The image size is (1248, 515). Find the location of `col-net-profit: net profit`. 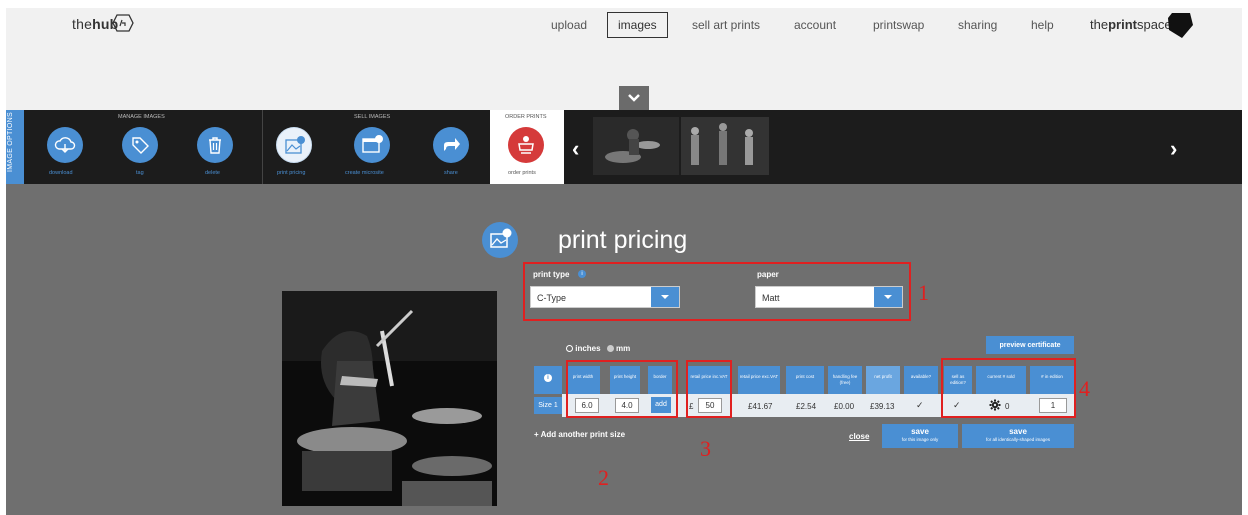

col-net-profit: net profit is located at coordinates (883, 380).